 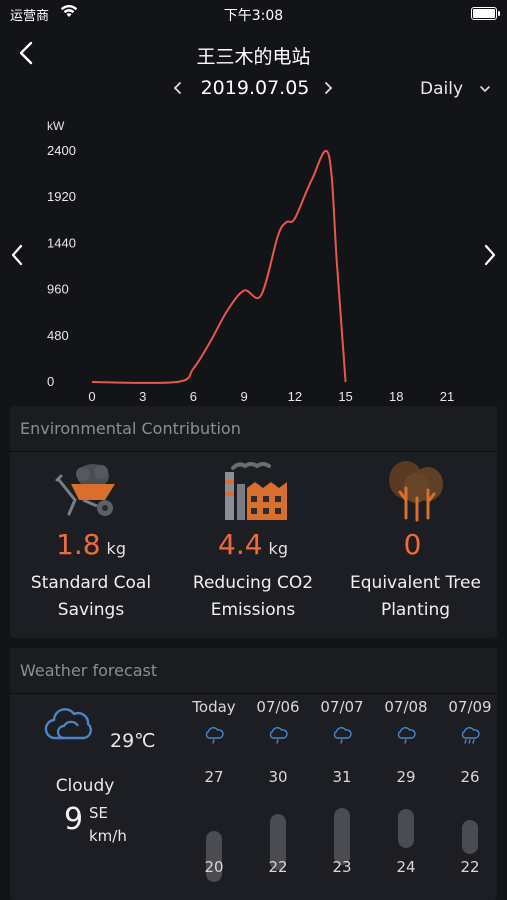 I want to click on forecast-low: 23, so click(x=342, y=867).